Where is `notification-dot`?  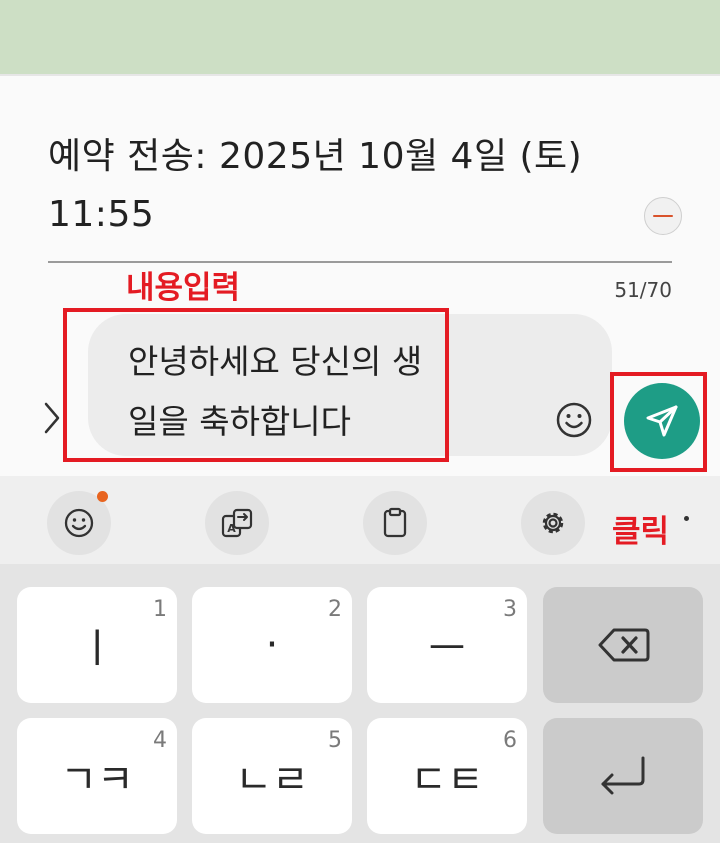 notification-dot is located at coordinates (102, 496).